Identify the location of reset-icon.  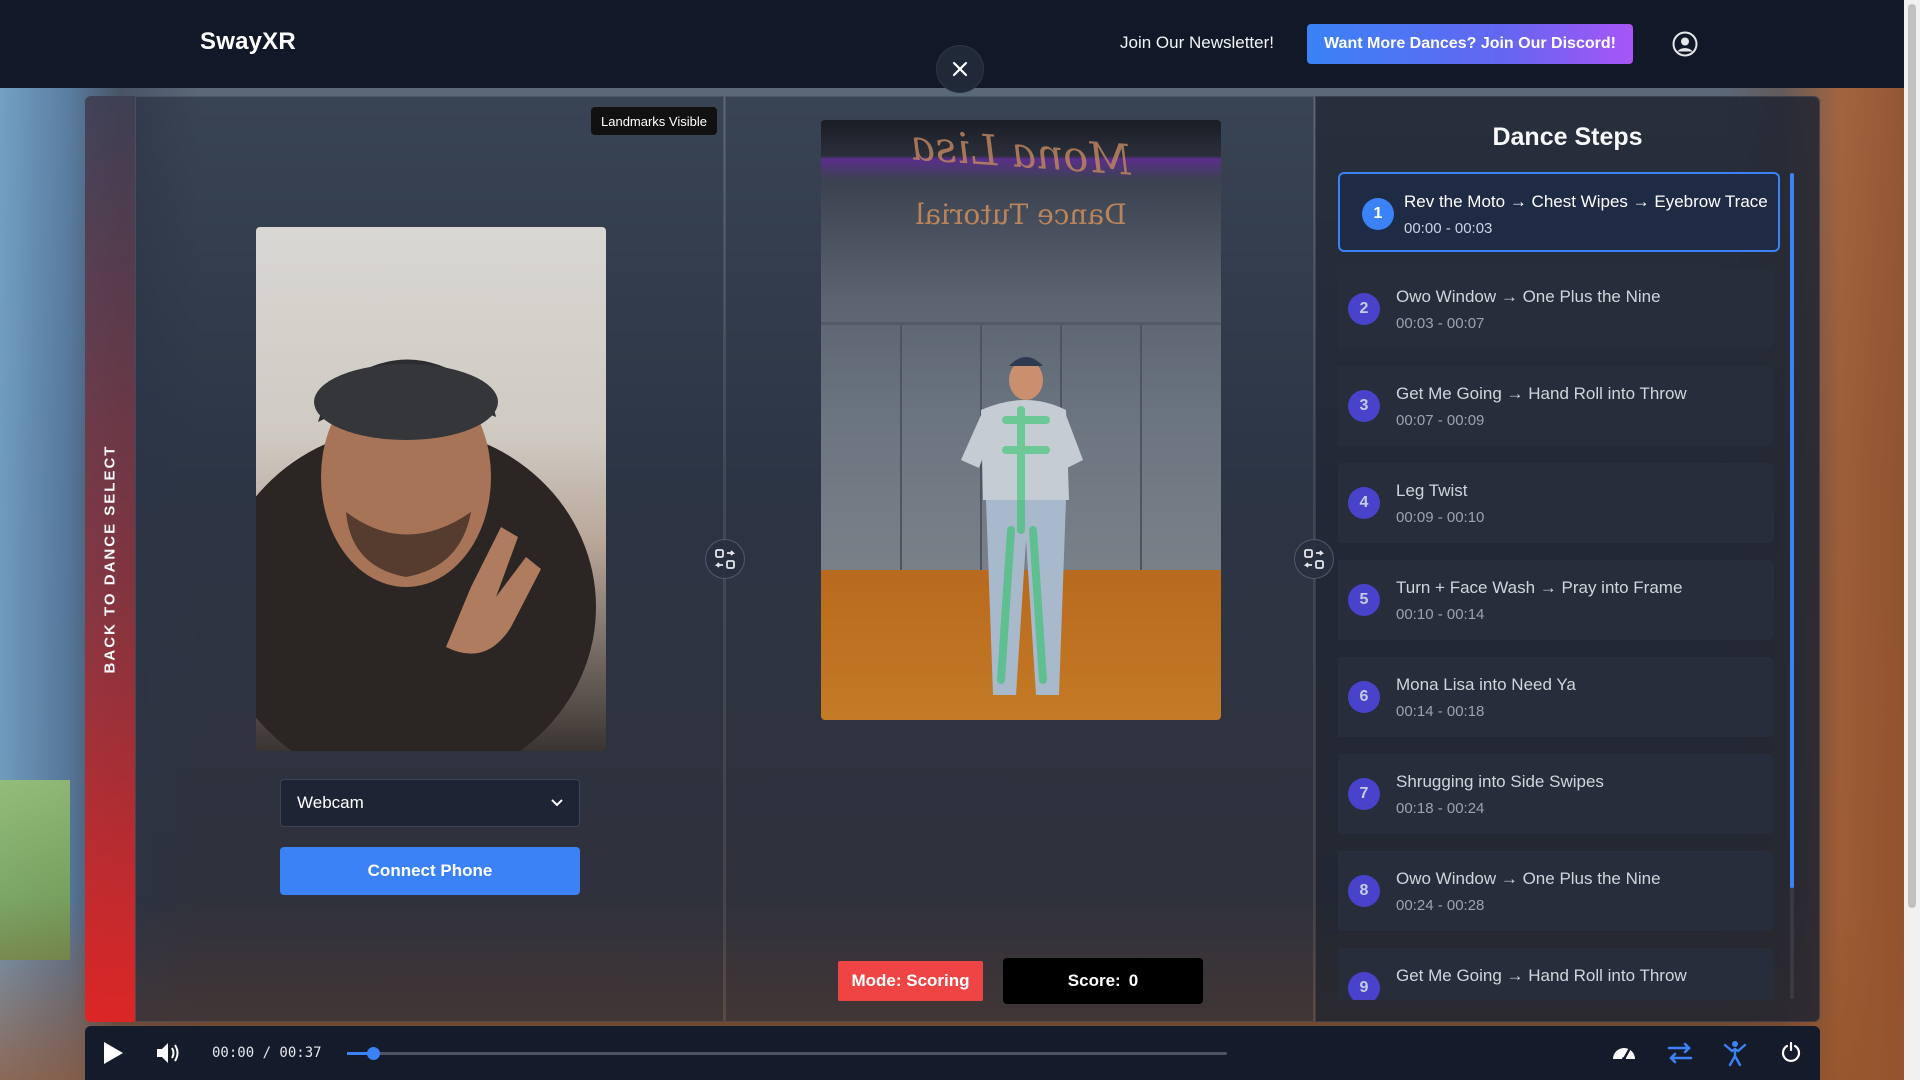
(1791, 1052).